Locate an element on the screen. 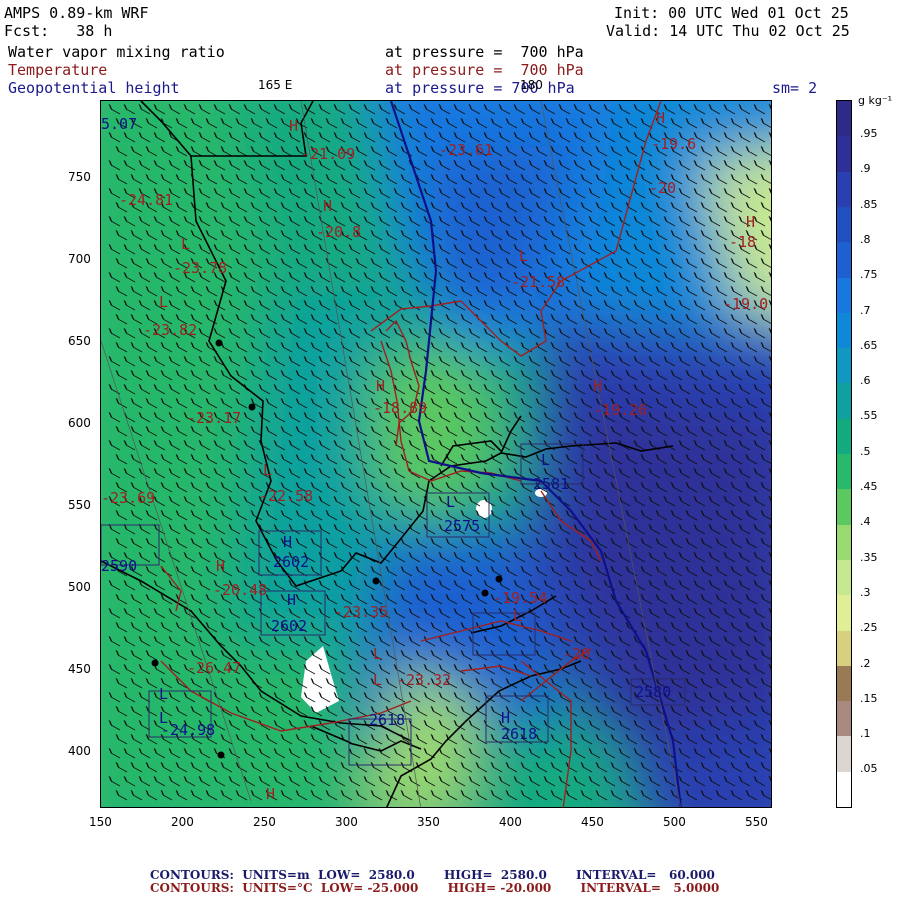  colorbar-tick-label: .45 is located at coordinates (869, 486).